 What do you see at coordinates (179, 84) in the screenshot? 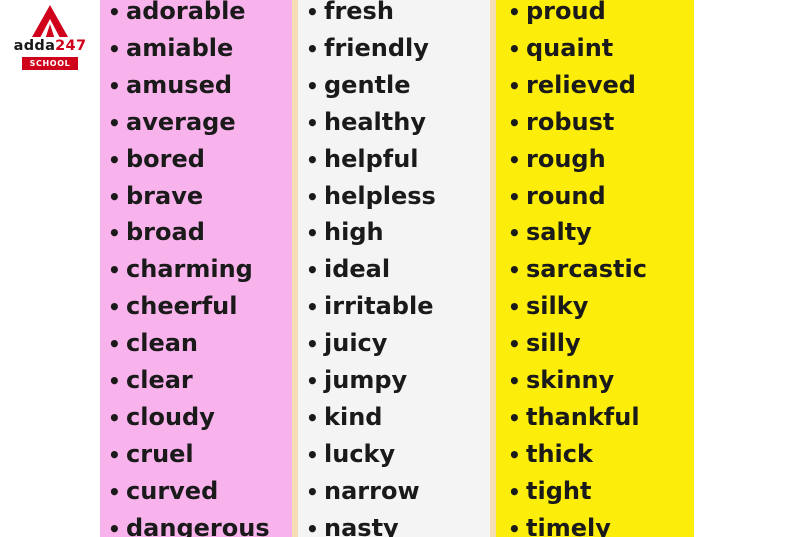
I see `adjective-word: amused` at bounding box center [179, 84].